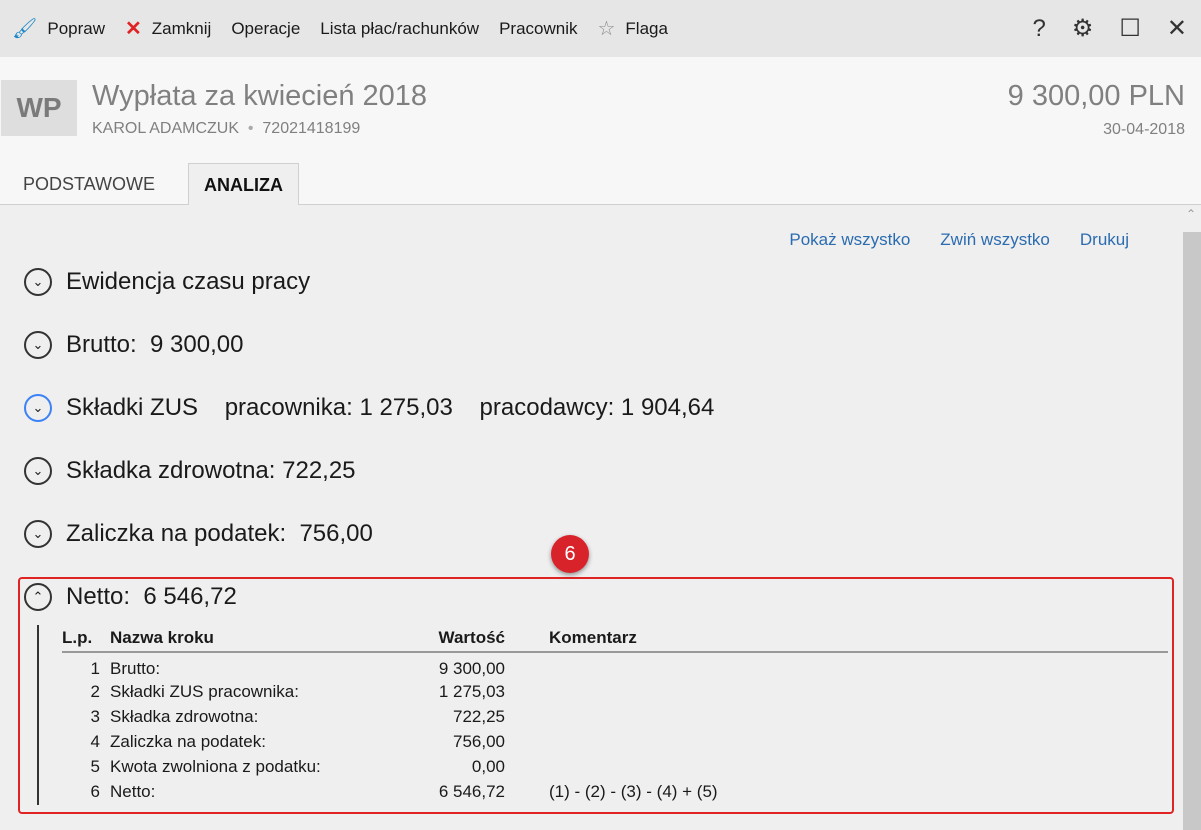  I want to click on collapse-all-link: Zwiń wszystko, so click(995, 240).